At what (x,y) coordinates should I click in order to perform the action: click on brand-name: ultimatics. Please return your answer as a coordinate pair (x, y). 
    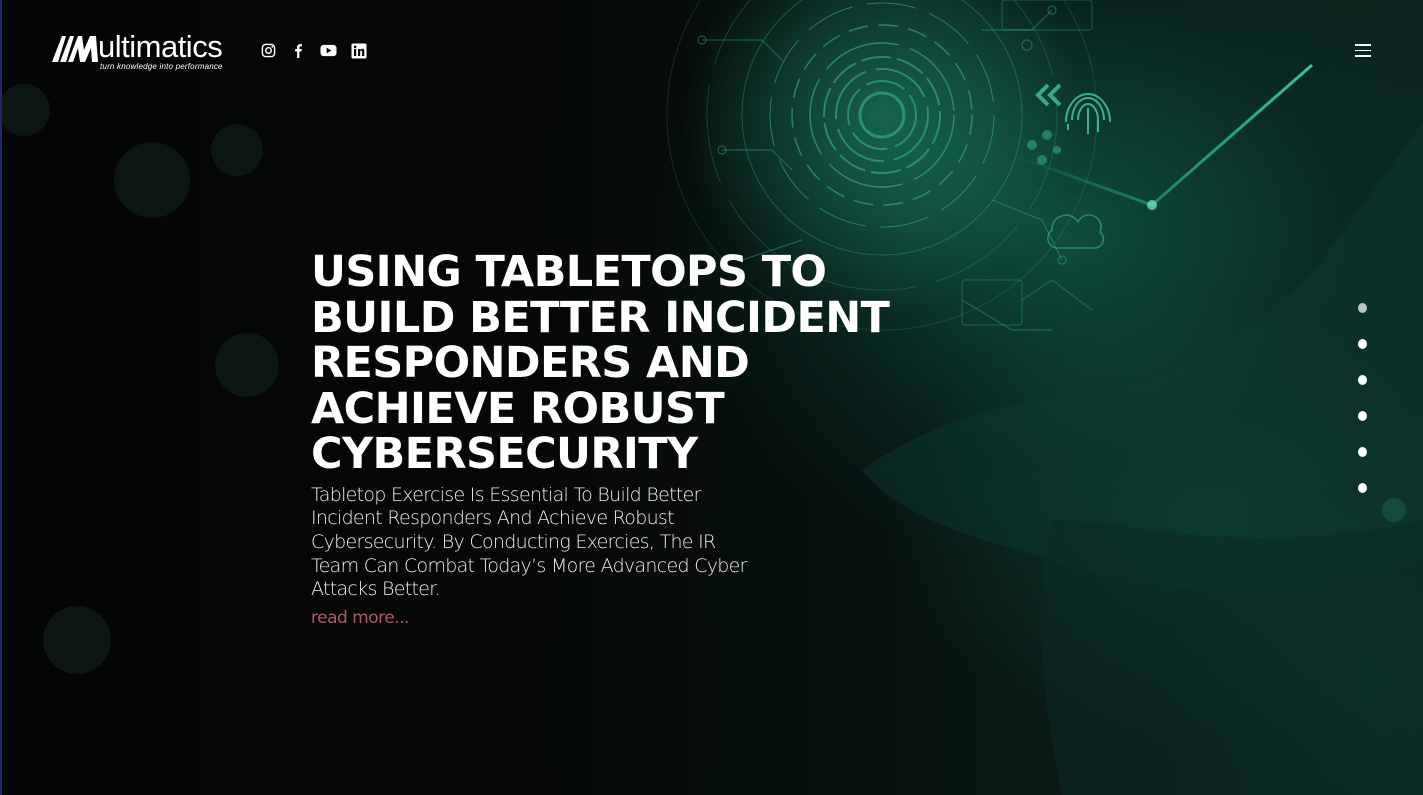
    Looking at the image, I should click on (160, 46).